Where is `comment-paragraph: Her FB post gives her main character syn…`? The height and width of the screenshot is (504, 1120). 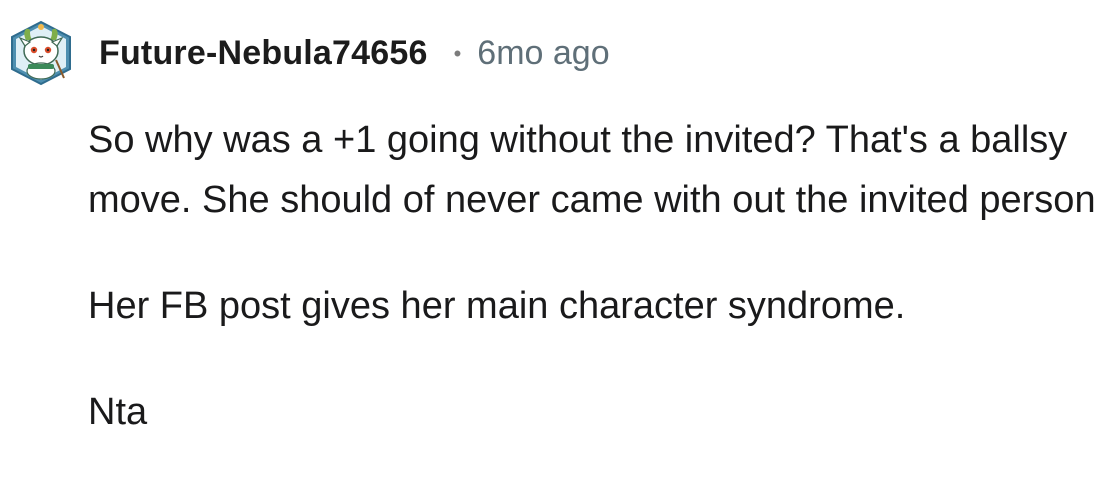 comment-paragraph: Her FB post gives her main character syn… is located at coordinates (497, 306).